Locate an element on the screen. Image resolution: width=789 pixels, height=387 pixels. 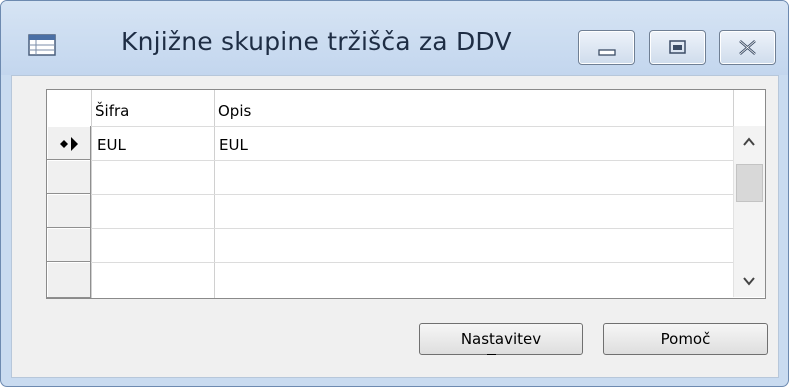
mnemonic-underline is located at coordinates (491, 354).